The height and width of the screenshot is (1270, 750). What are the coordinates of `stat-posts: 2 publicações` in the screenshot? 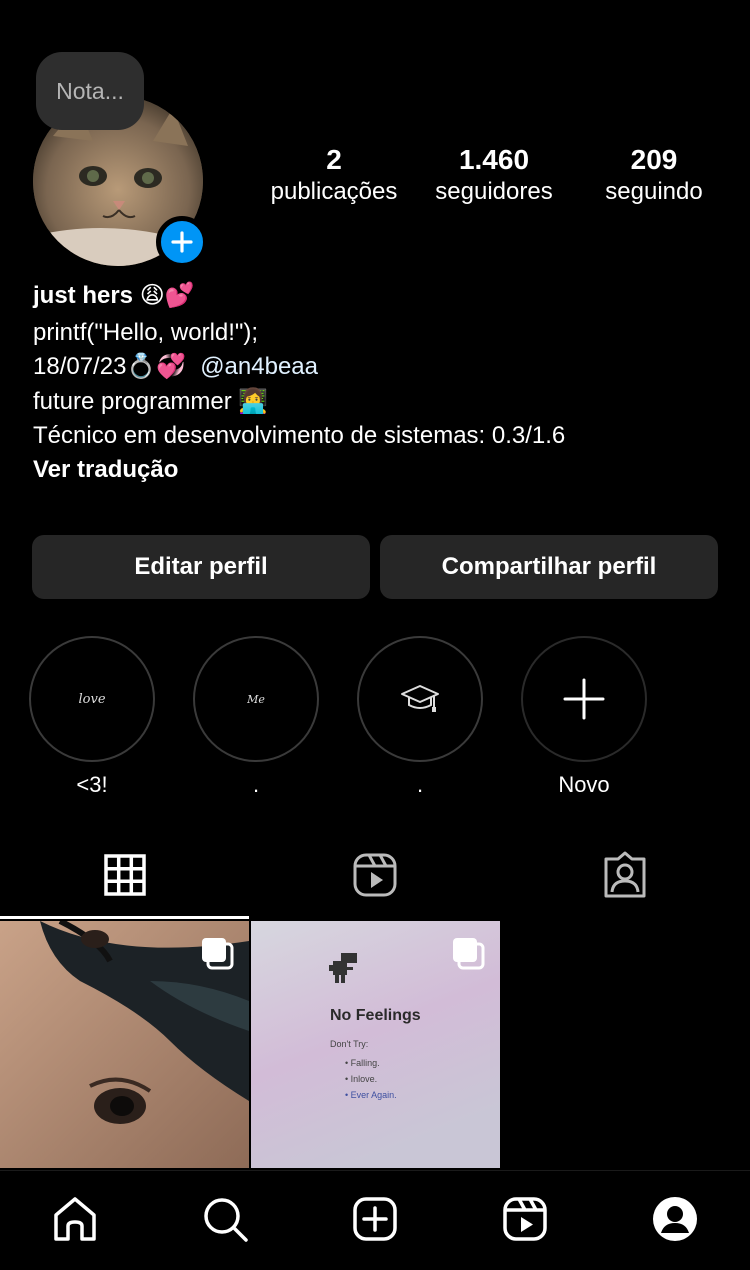 It's located at (334, 175).